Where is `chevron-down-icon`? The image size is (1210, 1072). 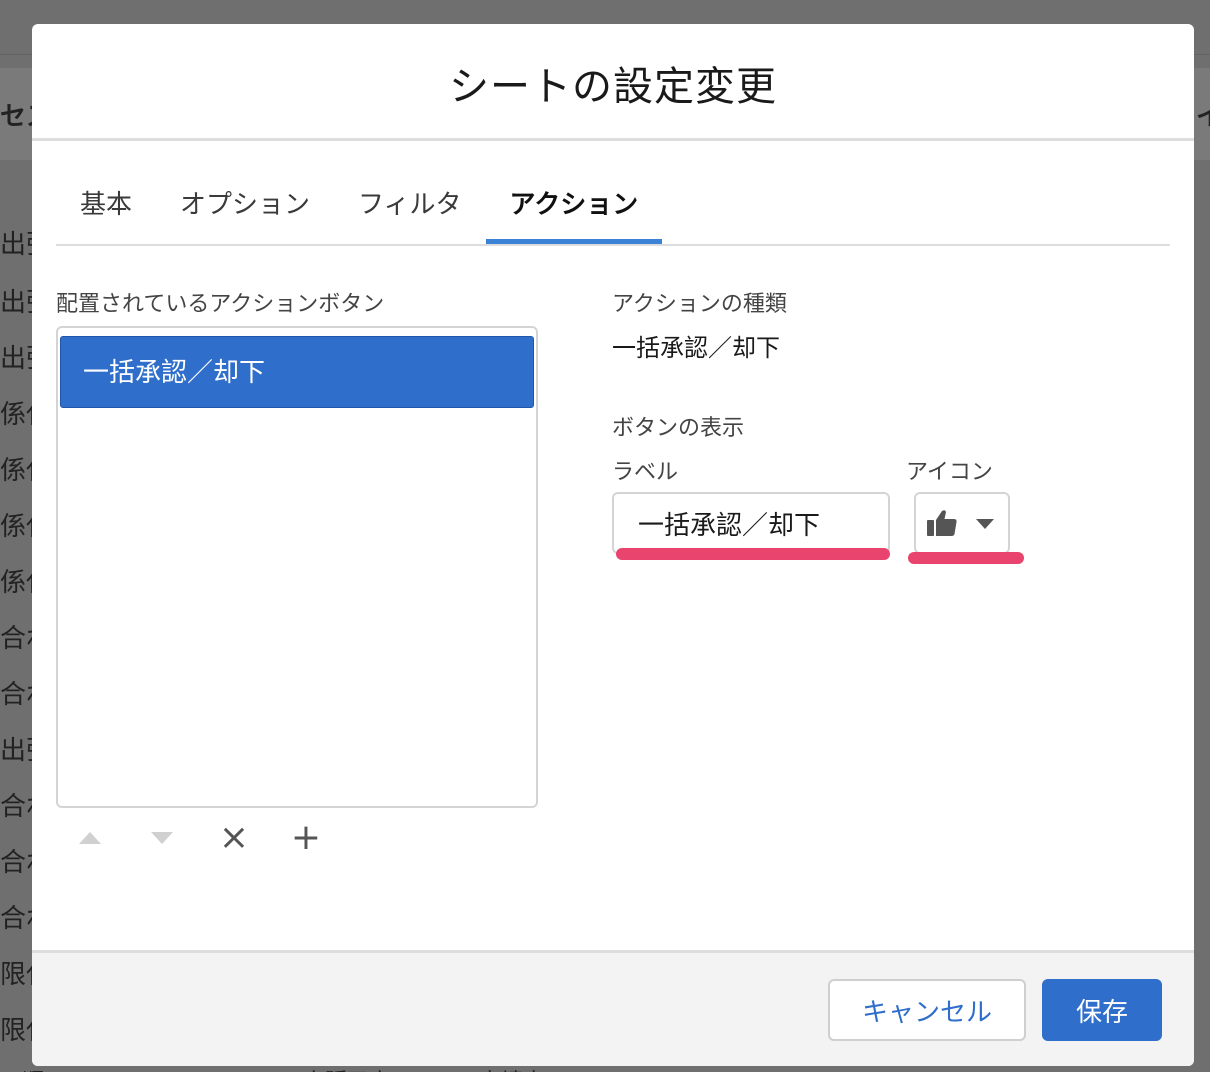
chevron-down-icon is located at coordinates (985, 524).